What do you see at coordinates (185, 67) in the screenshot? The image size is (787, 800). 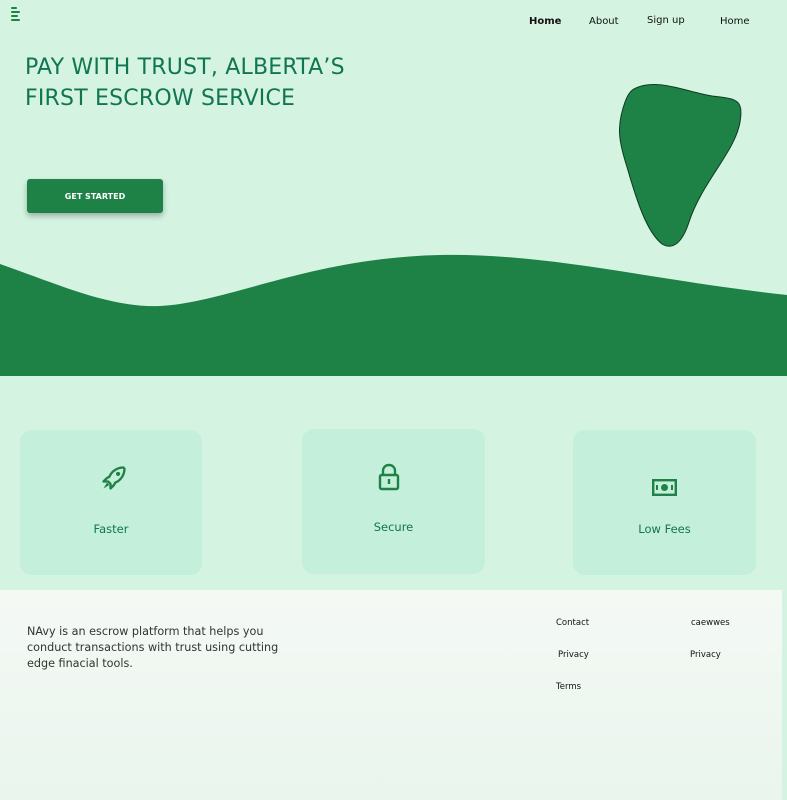 I see `hero-headline-line1: PAY WITH TRUST, ALBERTA’S` at bounding box center [185, 67].